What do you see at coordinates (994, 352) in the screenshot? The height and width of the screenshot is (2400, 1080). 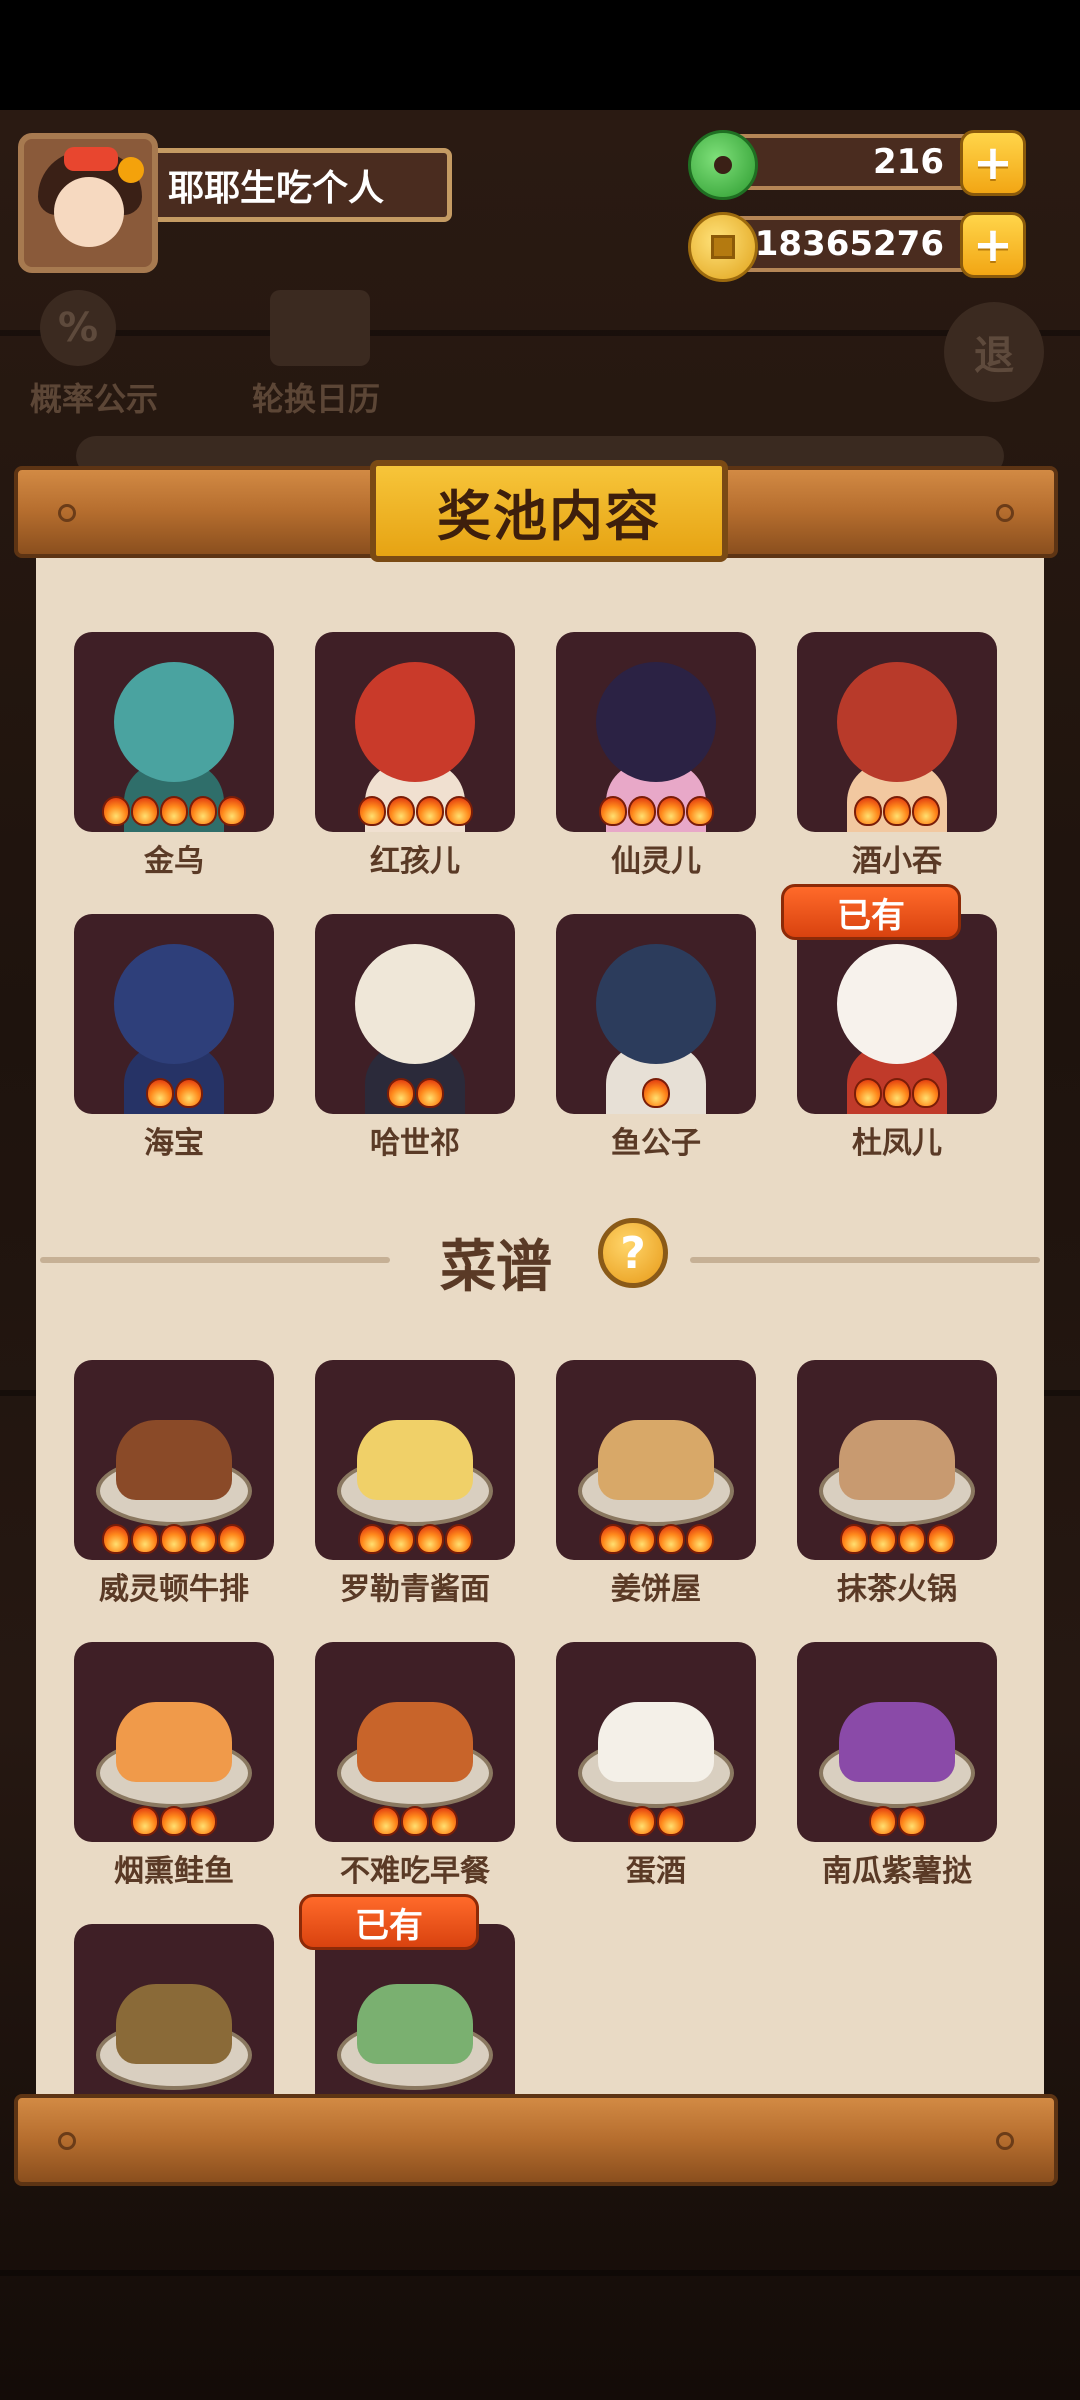 I see `exit-icon: 退` at bounding box center [994, 352].